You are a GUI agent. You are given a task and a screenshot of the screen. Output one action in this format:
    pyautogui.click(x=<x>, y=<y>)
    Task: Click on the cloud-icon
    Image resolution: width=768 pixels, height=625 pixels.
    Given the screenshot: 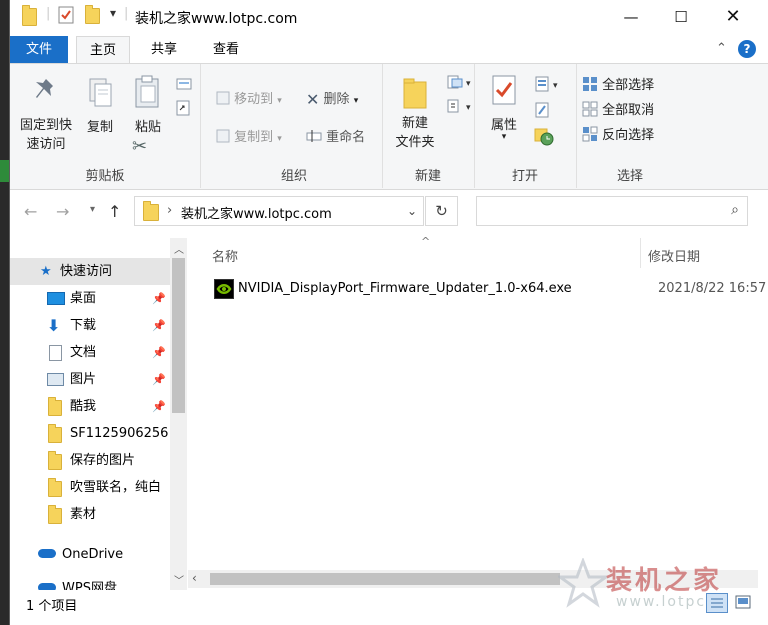 What is the action you would take?
    pyautogui.click(x=47, y=586)
    